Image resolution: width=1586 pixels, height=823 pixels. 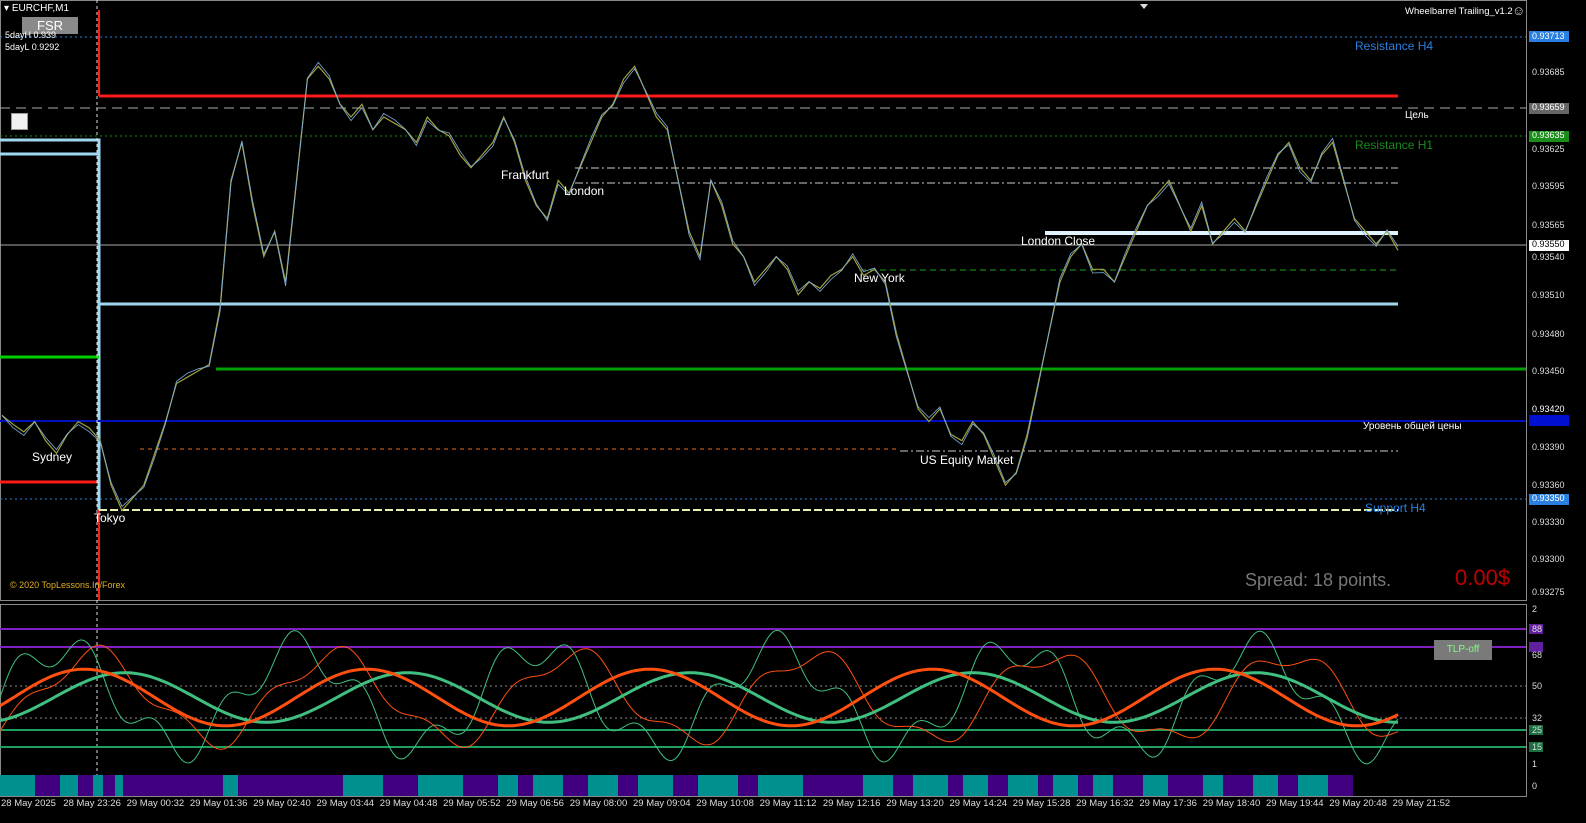 What do you see at coordinates (1417, 115) in the screenshot?
I see `target-label: Цель` at bounding box center [1417, 115].